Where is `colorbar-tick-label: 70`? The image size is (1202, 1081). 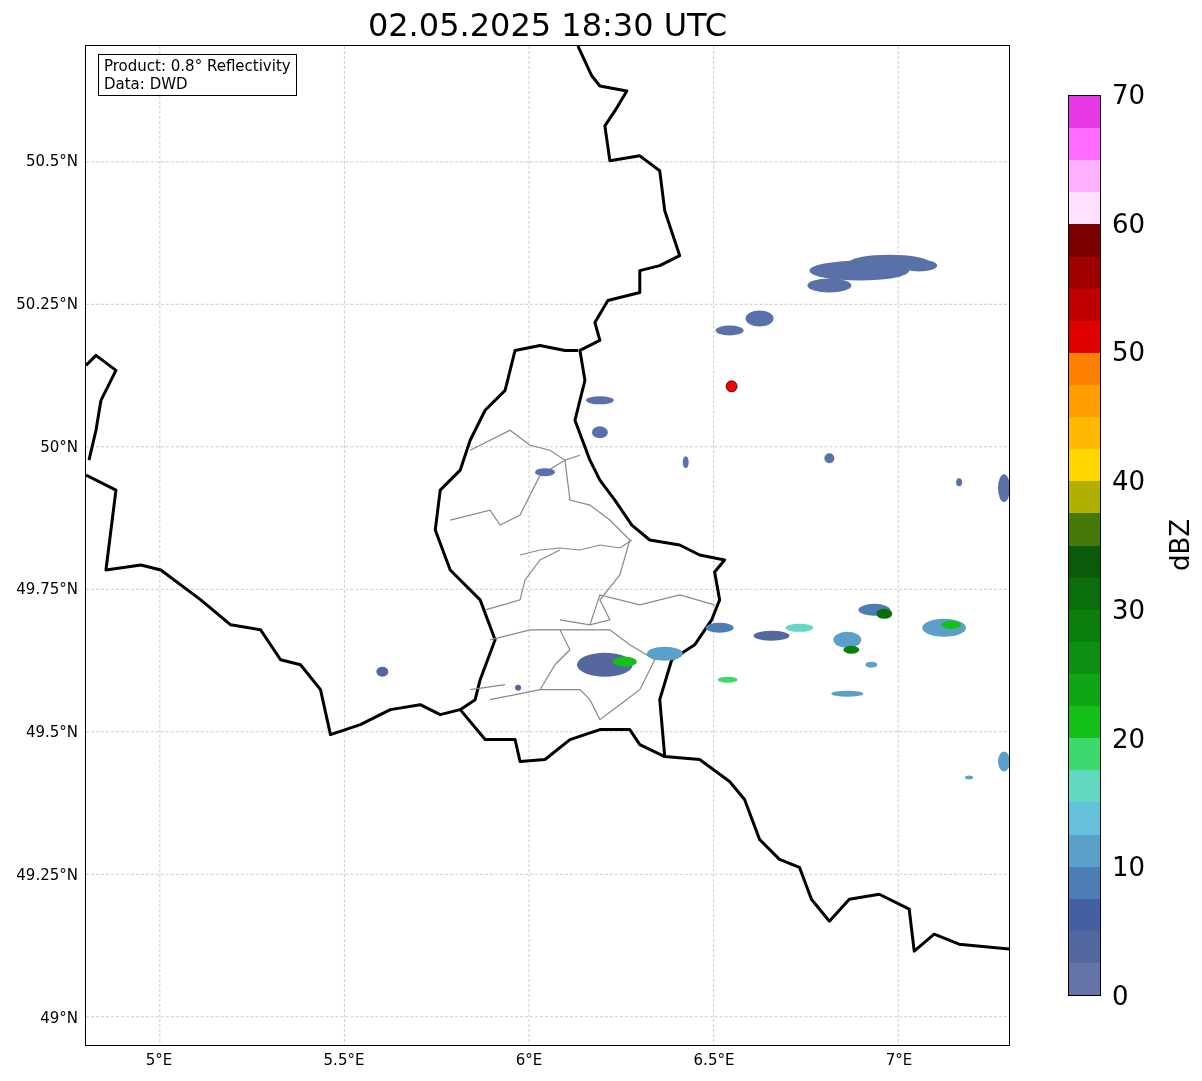 colorbar-tick-label: 70 is located at coordinates (1129, 95).